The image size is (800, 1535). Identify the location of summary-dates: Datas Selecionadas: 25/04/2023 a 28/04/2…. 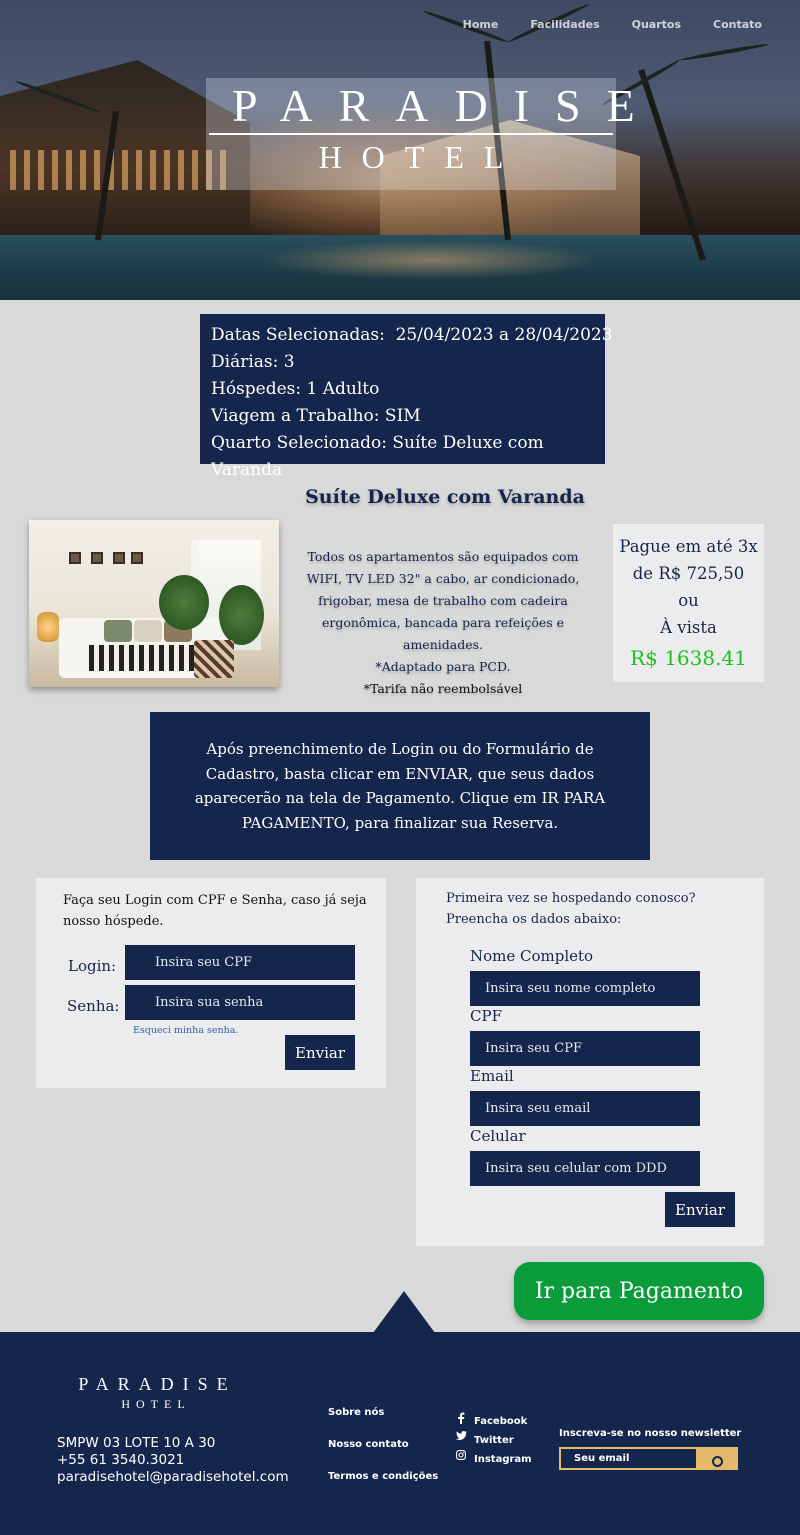
(412, 335).